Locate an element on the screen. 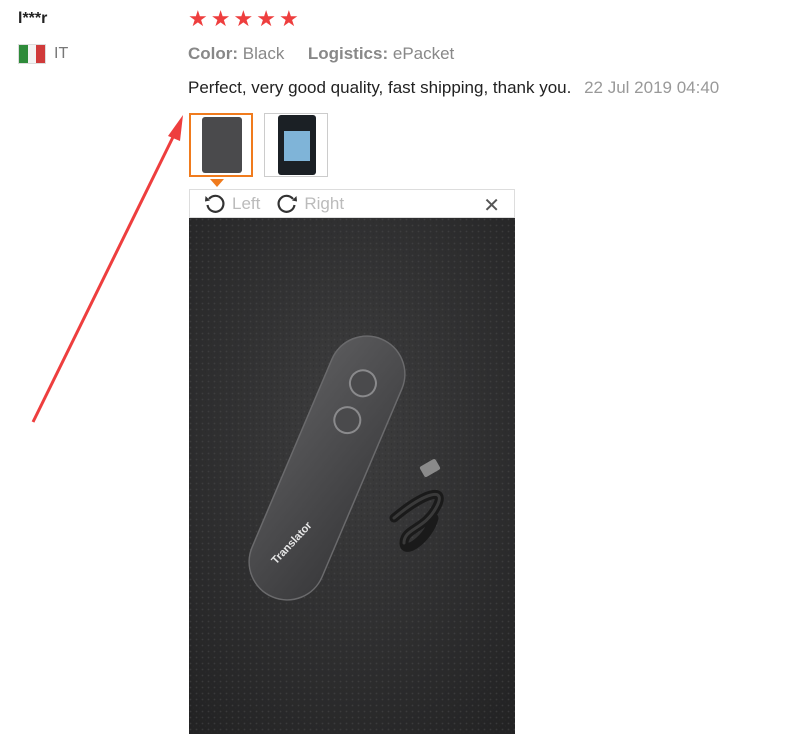  logistics-value: ePacket is located at coordinates (423, 53).